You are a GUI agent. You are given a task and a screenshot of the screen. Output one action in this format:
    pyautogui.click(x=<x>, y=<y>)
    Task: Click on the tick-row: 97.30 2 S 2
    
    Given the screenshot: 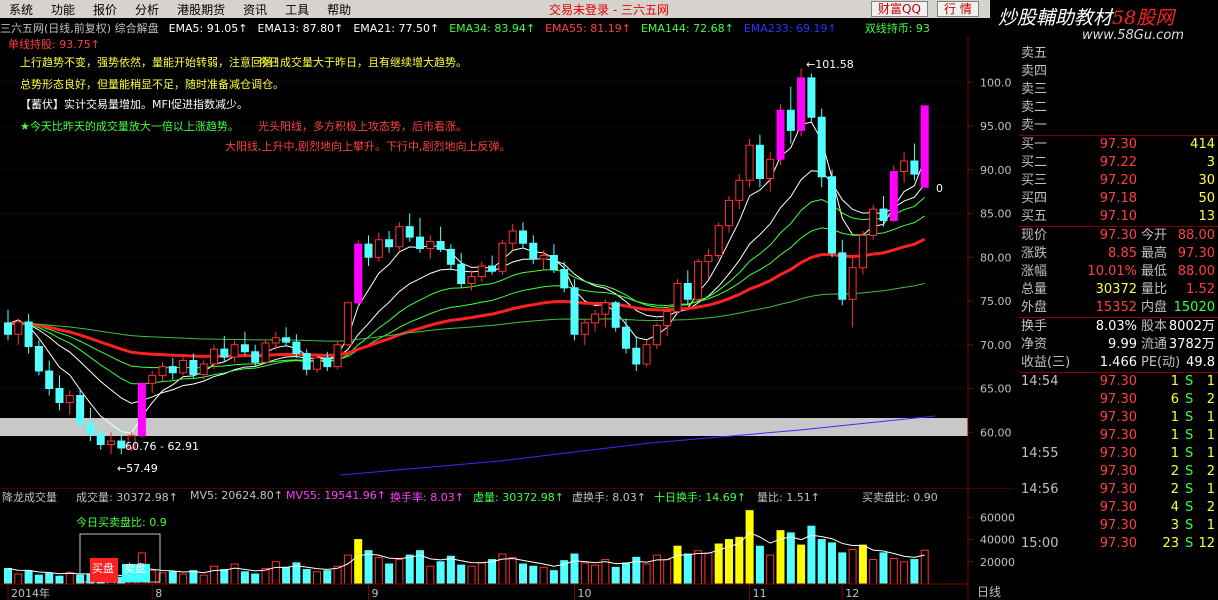 What is the action you would take?
    pyautogui.click(x=1118, y=472)
    